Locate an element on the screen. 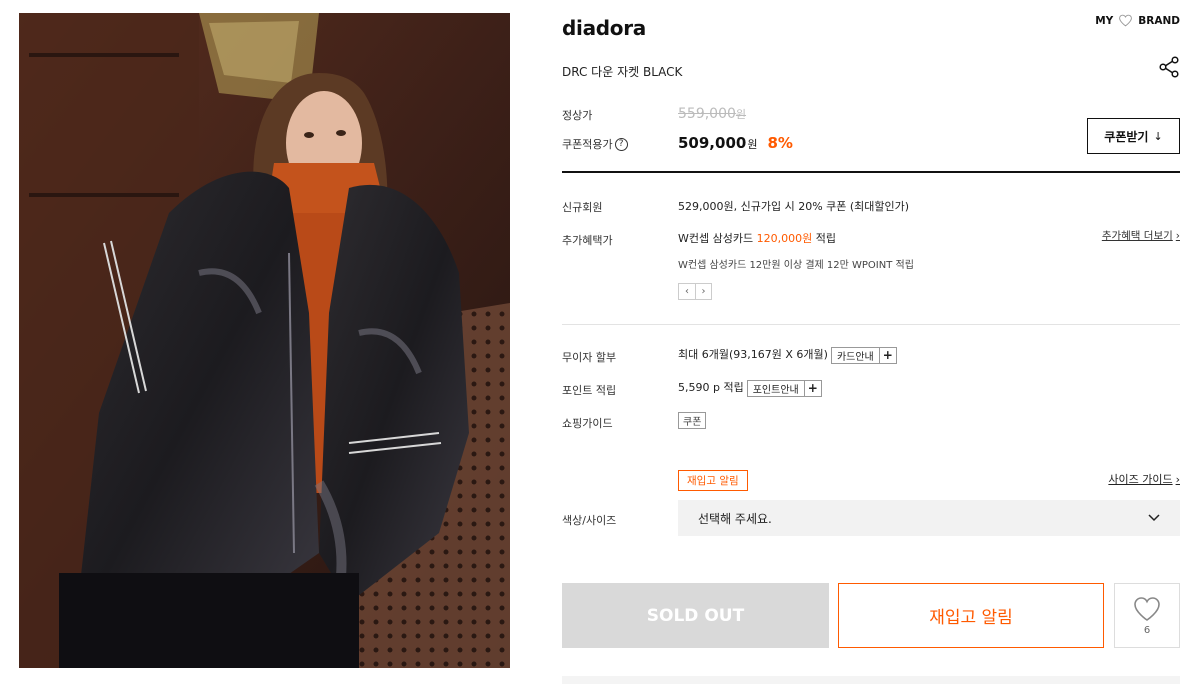 The image size is (1199, 684). points-text: 5,590 p 적립 is located at coordinates (711, 387).